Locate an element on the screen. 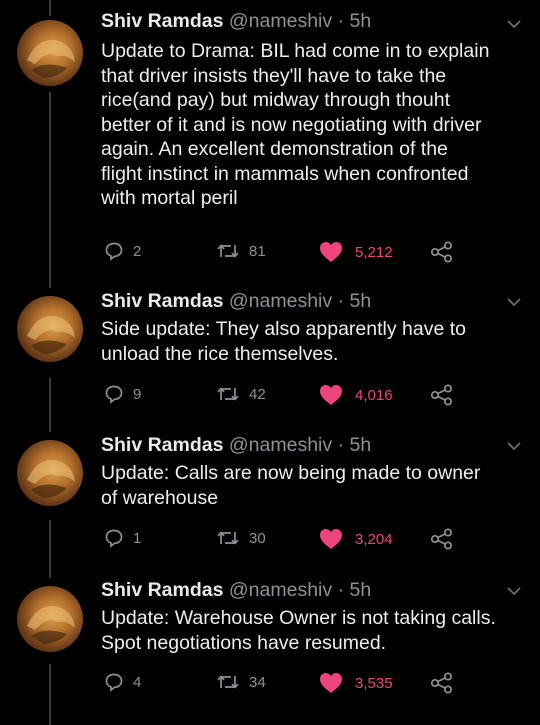  like-button: 3,535 is located at coordinates (356, 683).